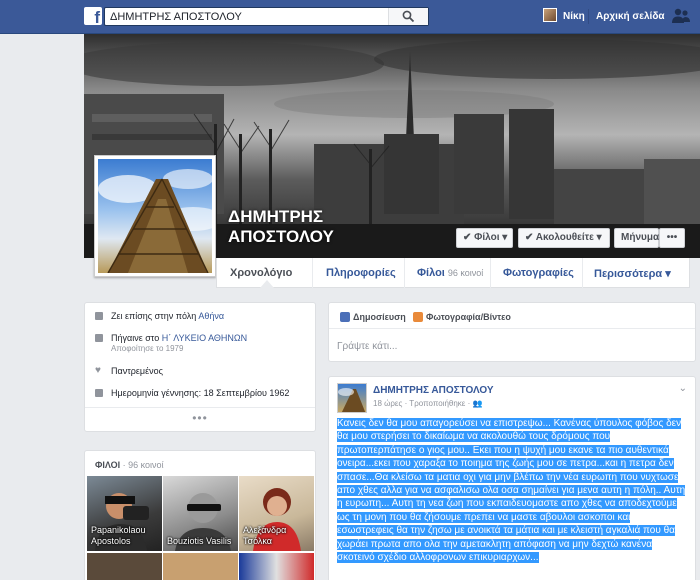  What do you see at coordinates (281, 236) in the screenshot?
I see `profile-name-line-2: ΑΠΟΣΤΟΛΟΥ` at bounding box center [281, 236].